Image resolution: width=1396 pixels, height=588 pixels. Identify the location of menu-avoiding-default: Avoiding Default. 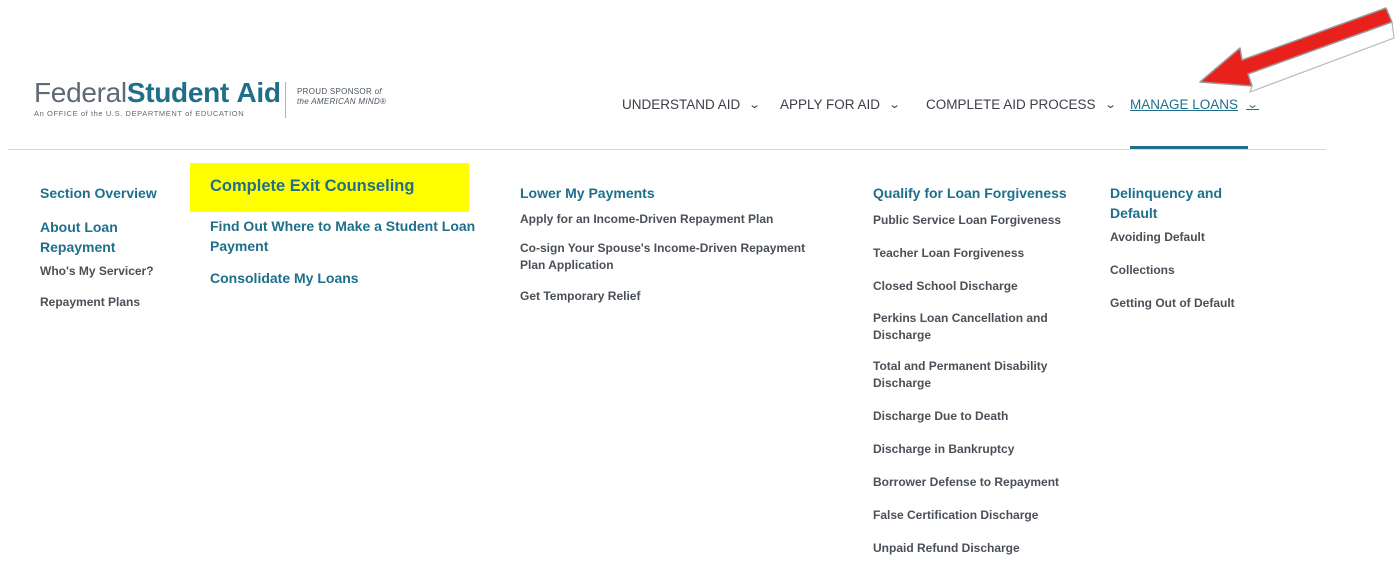
(1172, 237).